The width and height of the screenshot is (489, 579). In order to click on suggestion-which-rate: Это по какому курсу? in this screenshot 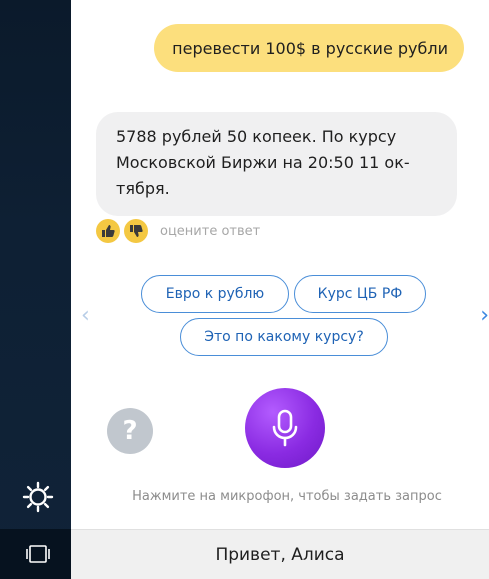, I will do `click(284, 337)`.